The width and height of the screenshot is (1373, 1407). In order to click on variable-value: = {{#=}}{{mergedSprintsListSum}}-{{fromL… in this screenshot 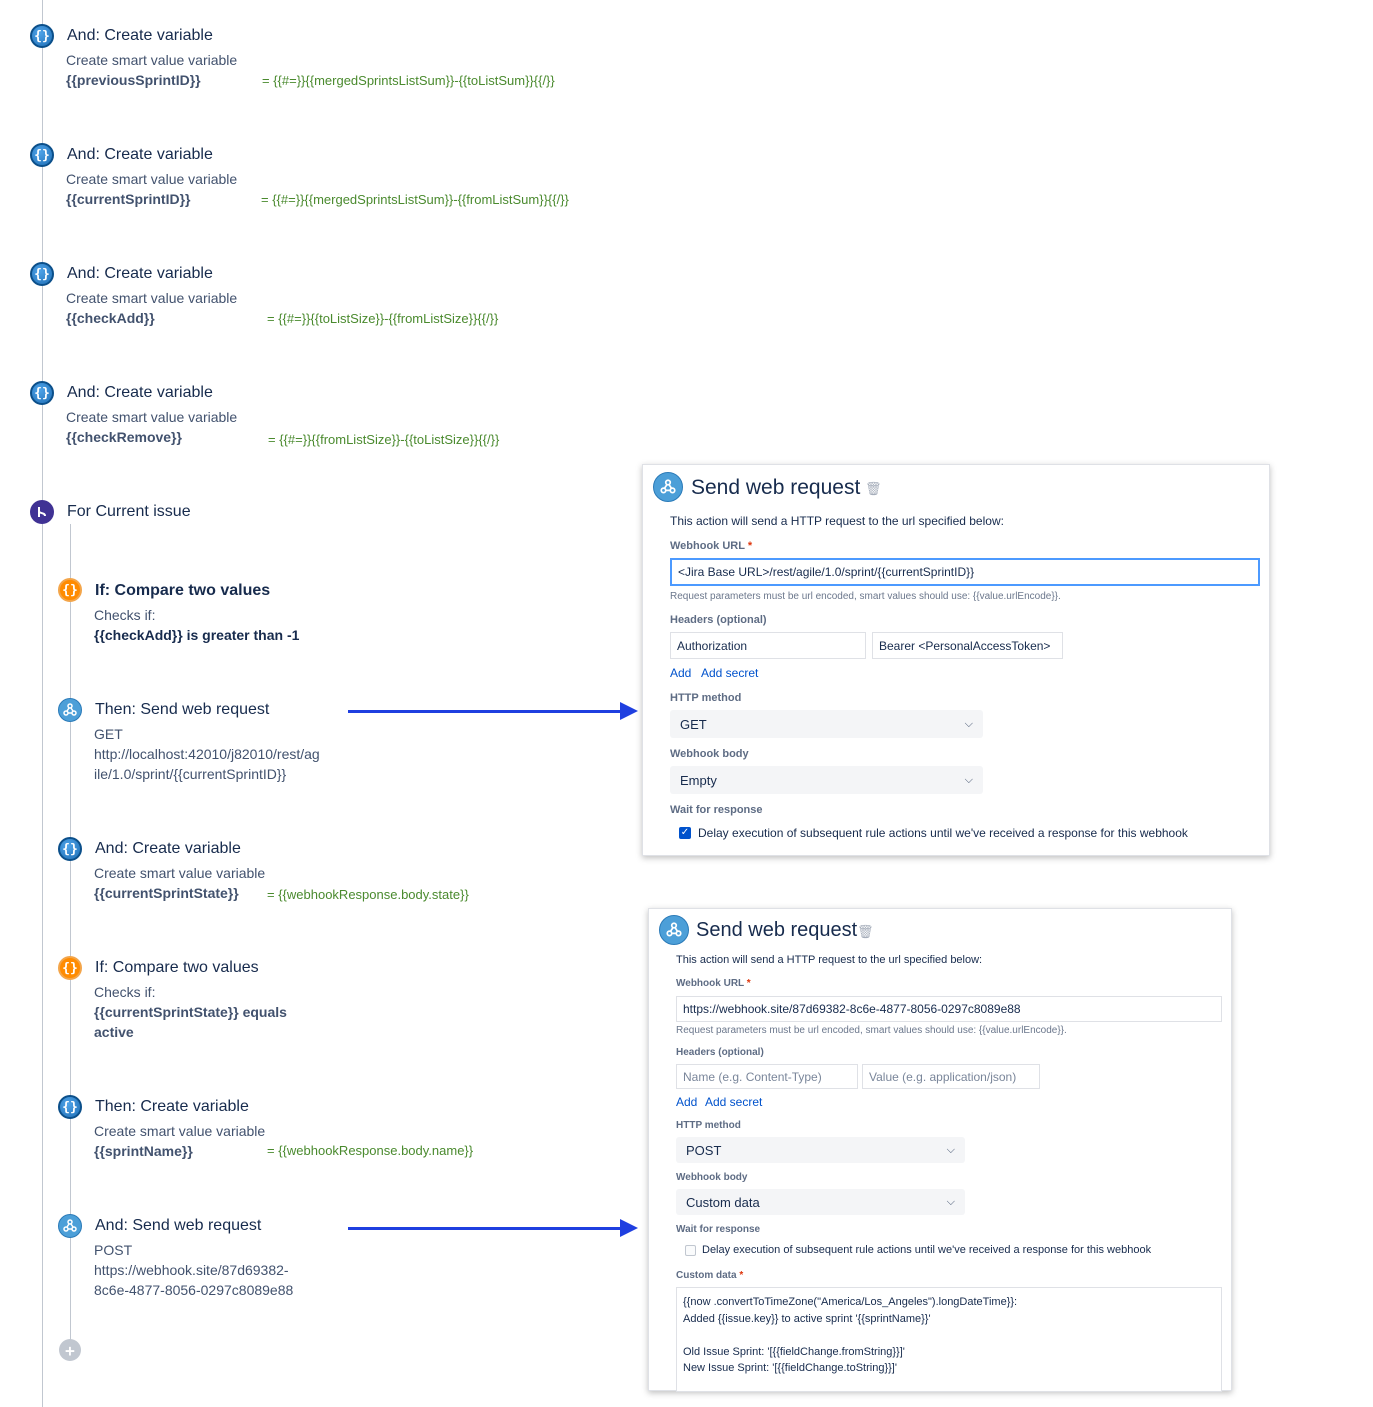, I will do `click(415, 199)`.